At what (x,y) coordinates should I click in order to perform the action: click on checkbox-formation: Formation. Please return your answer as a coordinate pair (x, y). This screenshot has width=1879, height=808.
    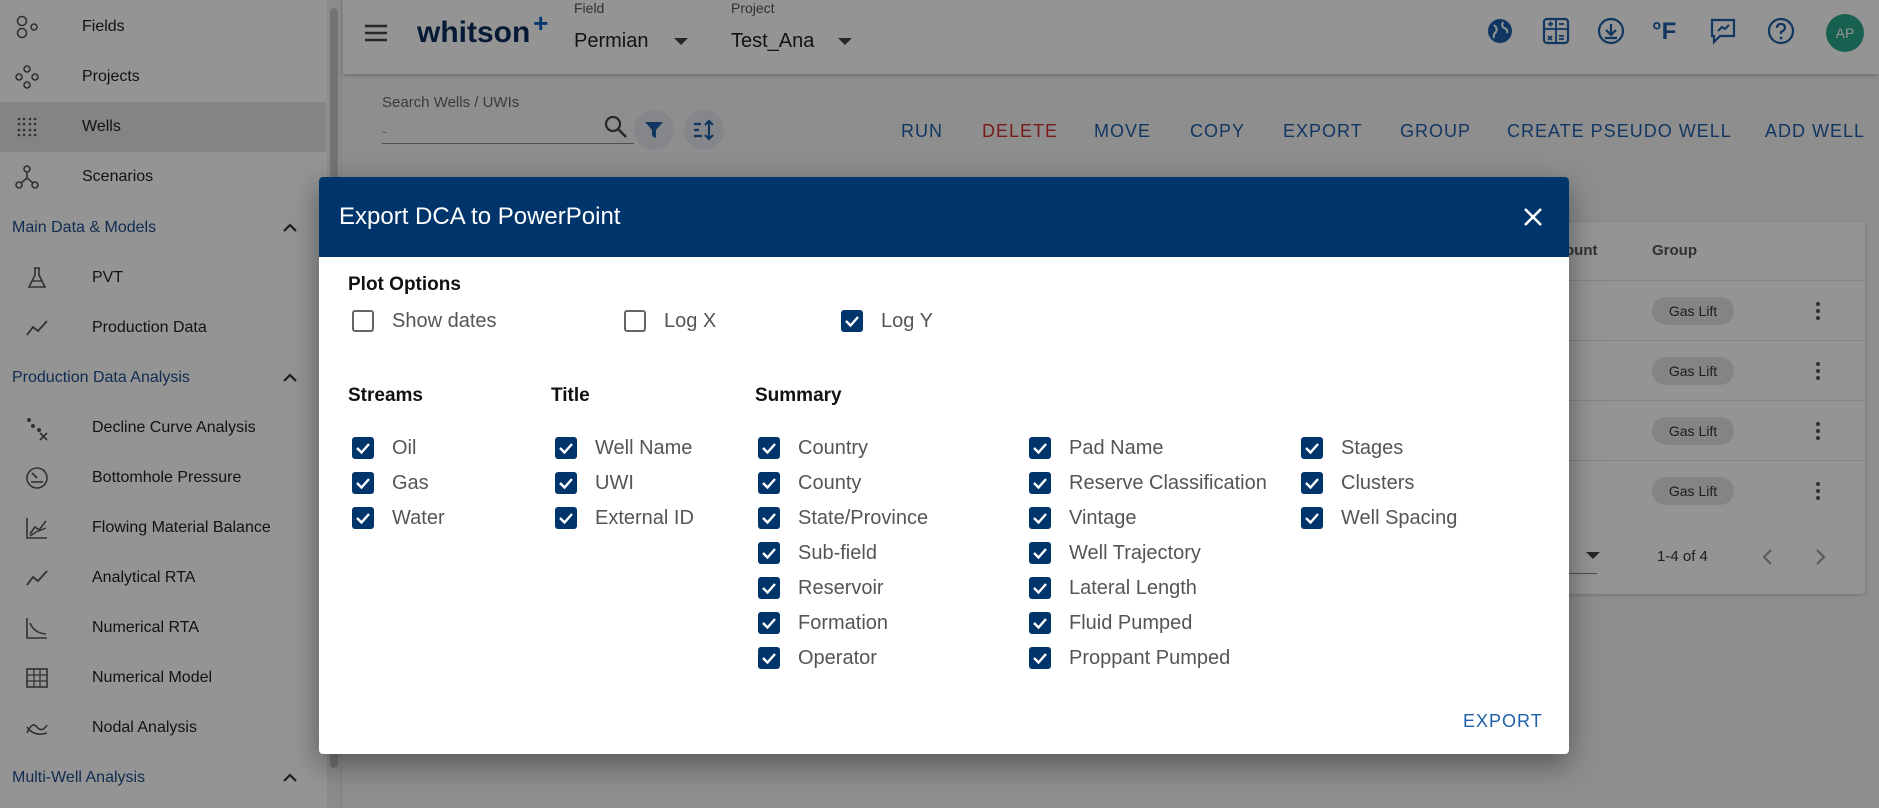
    Looking at the image, I should click on (823, 623).